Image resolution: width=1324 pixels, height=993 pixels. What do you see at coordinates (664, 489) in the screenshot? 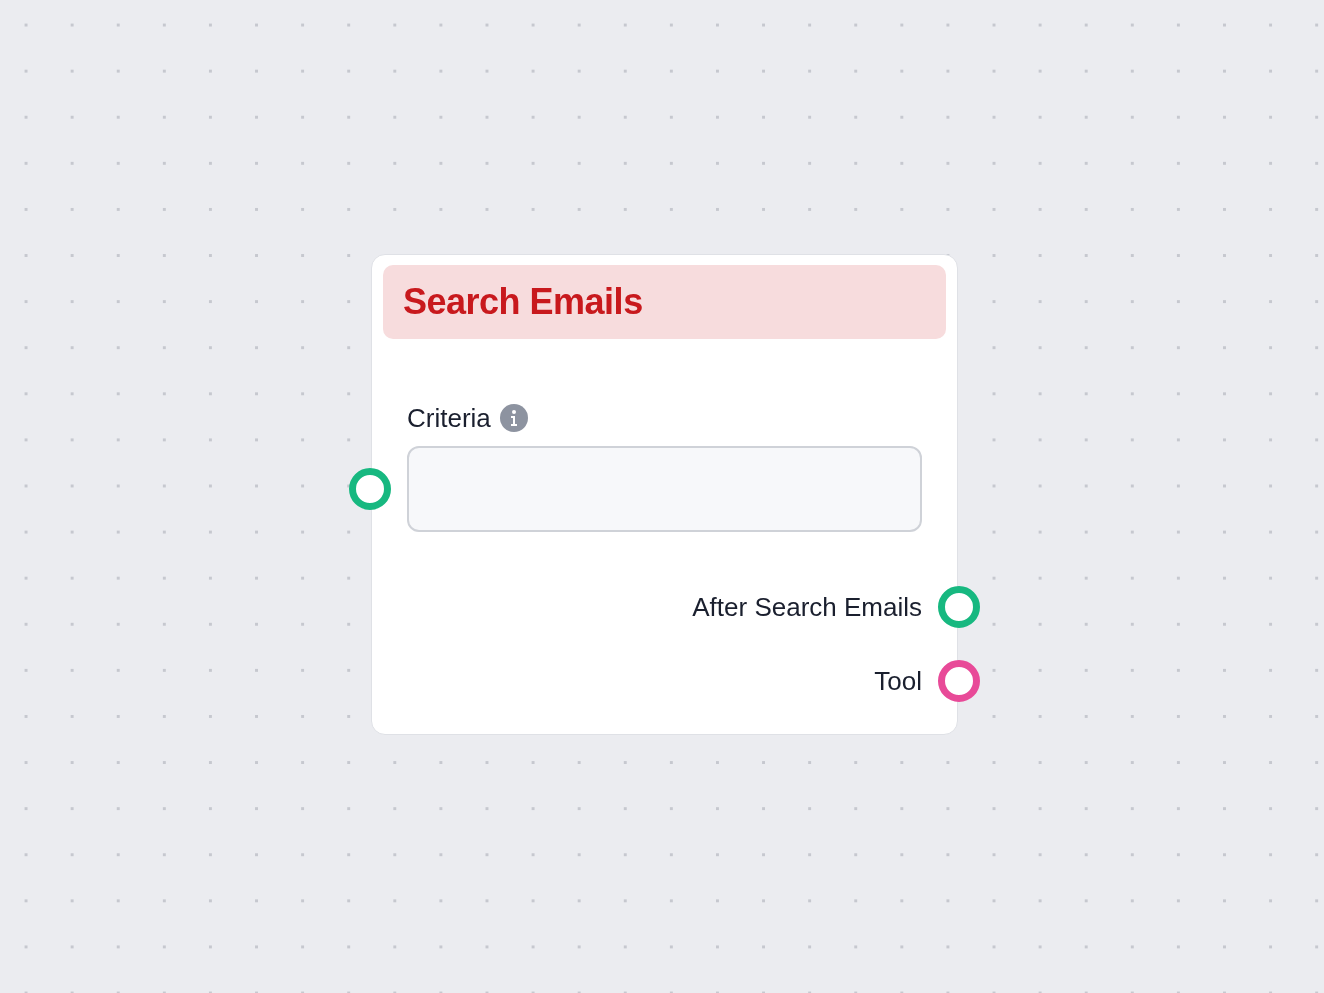
I see `criteria-input` at bounding box center [664, 489].